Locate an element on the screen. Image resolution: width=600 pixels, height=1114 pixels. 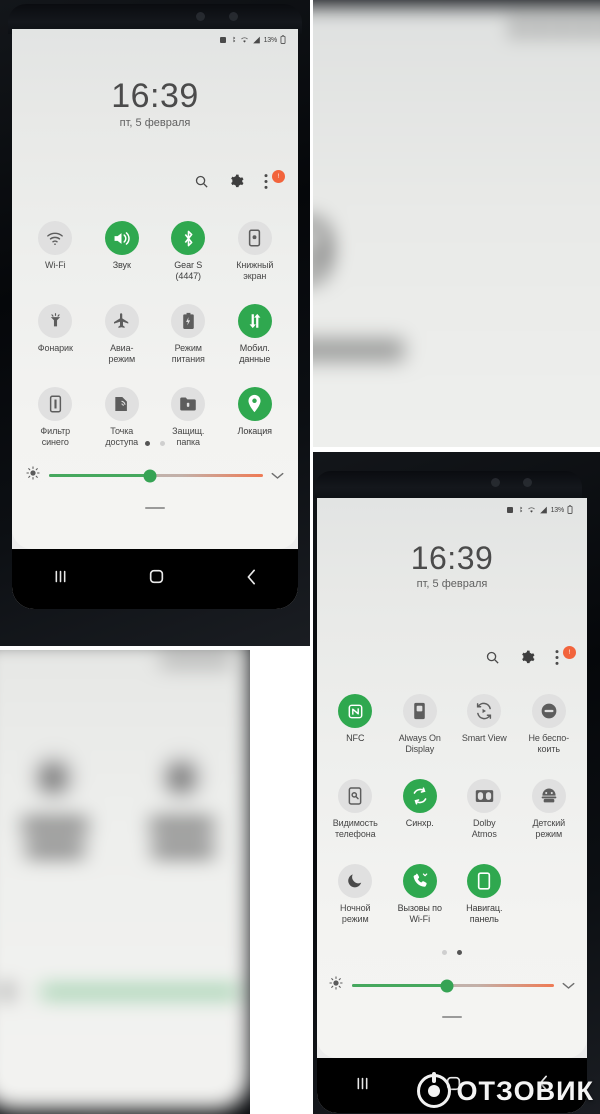
tile-night-mode: Ночной режим is located at coordinates (355, 894).